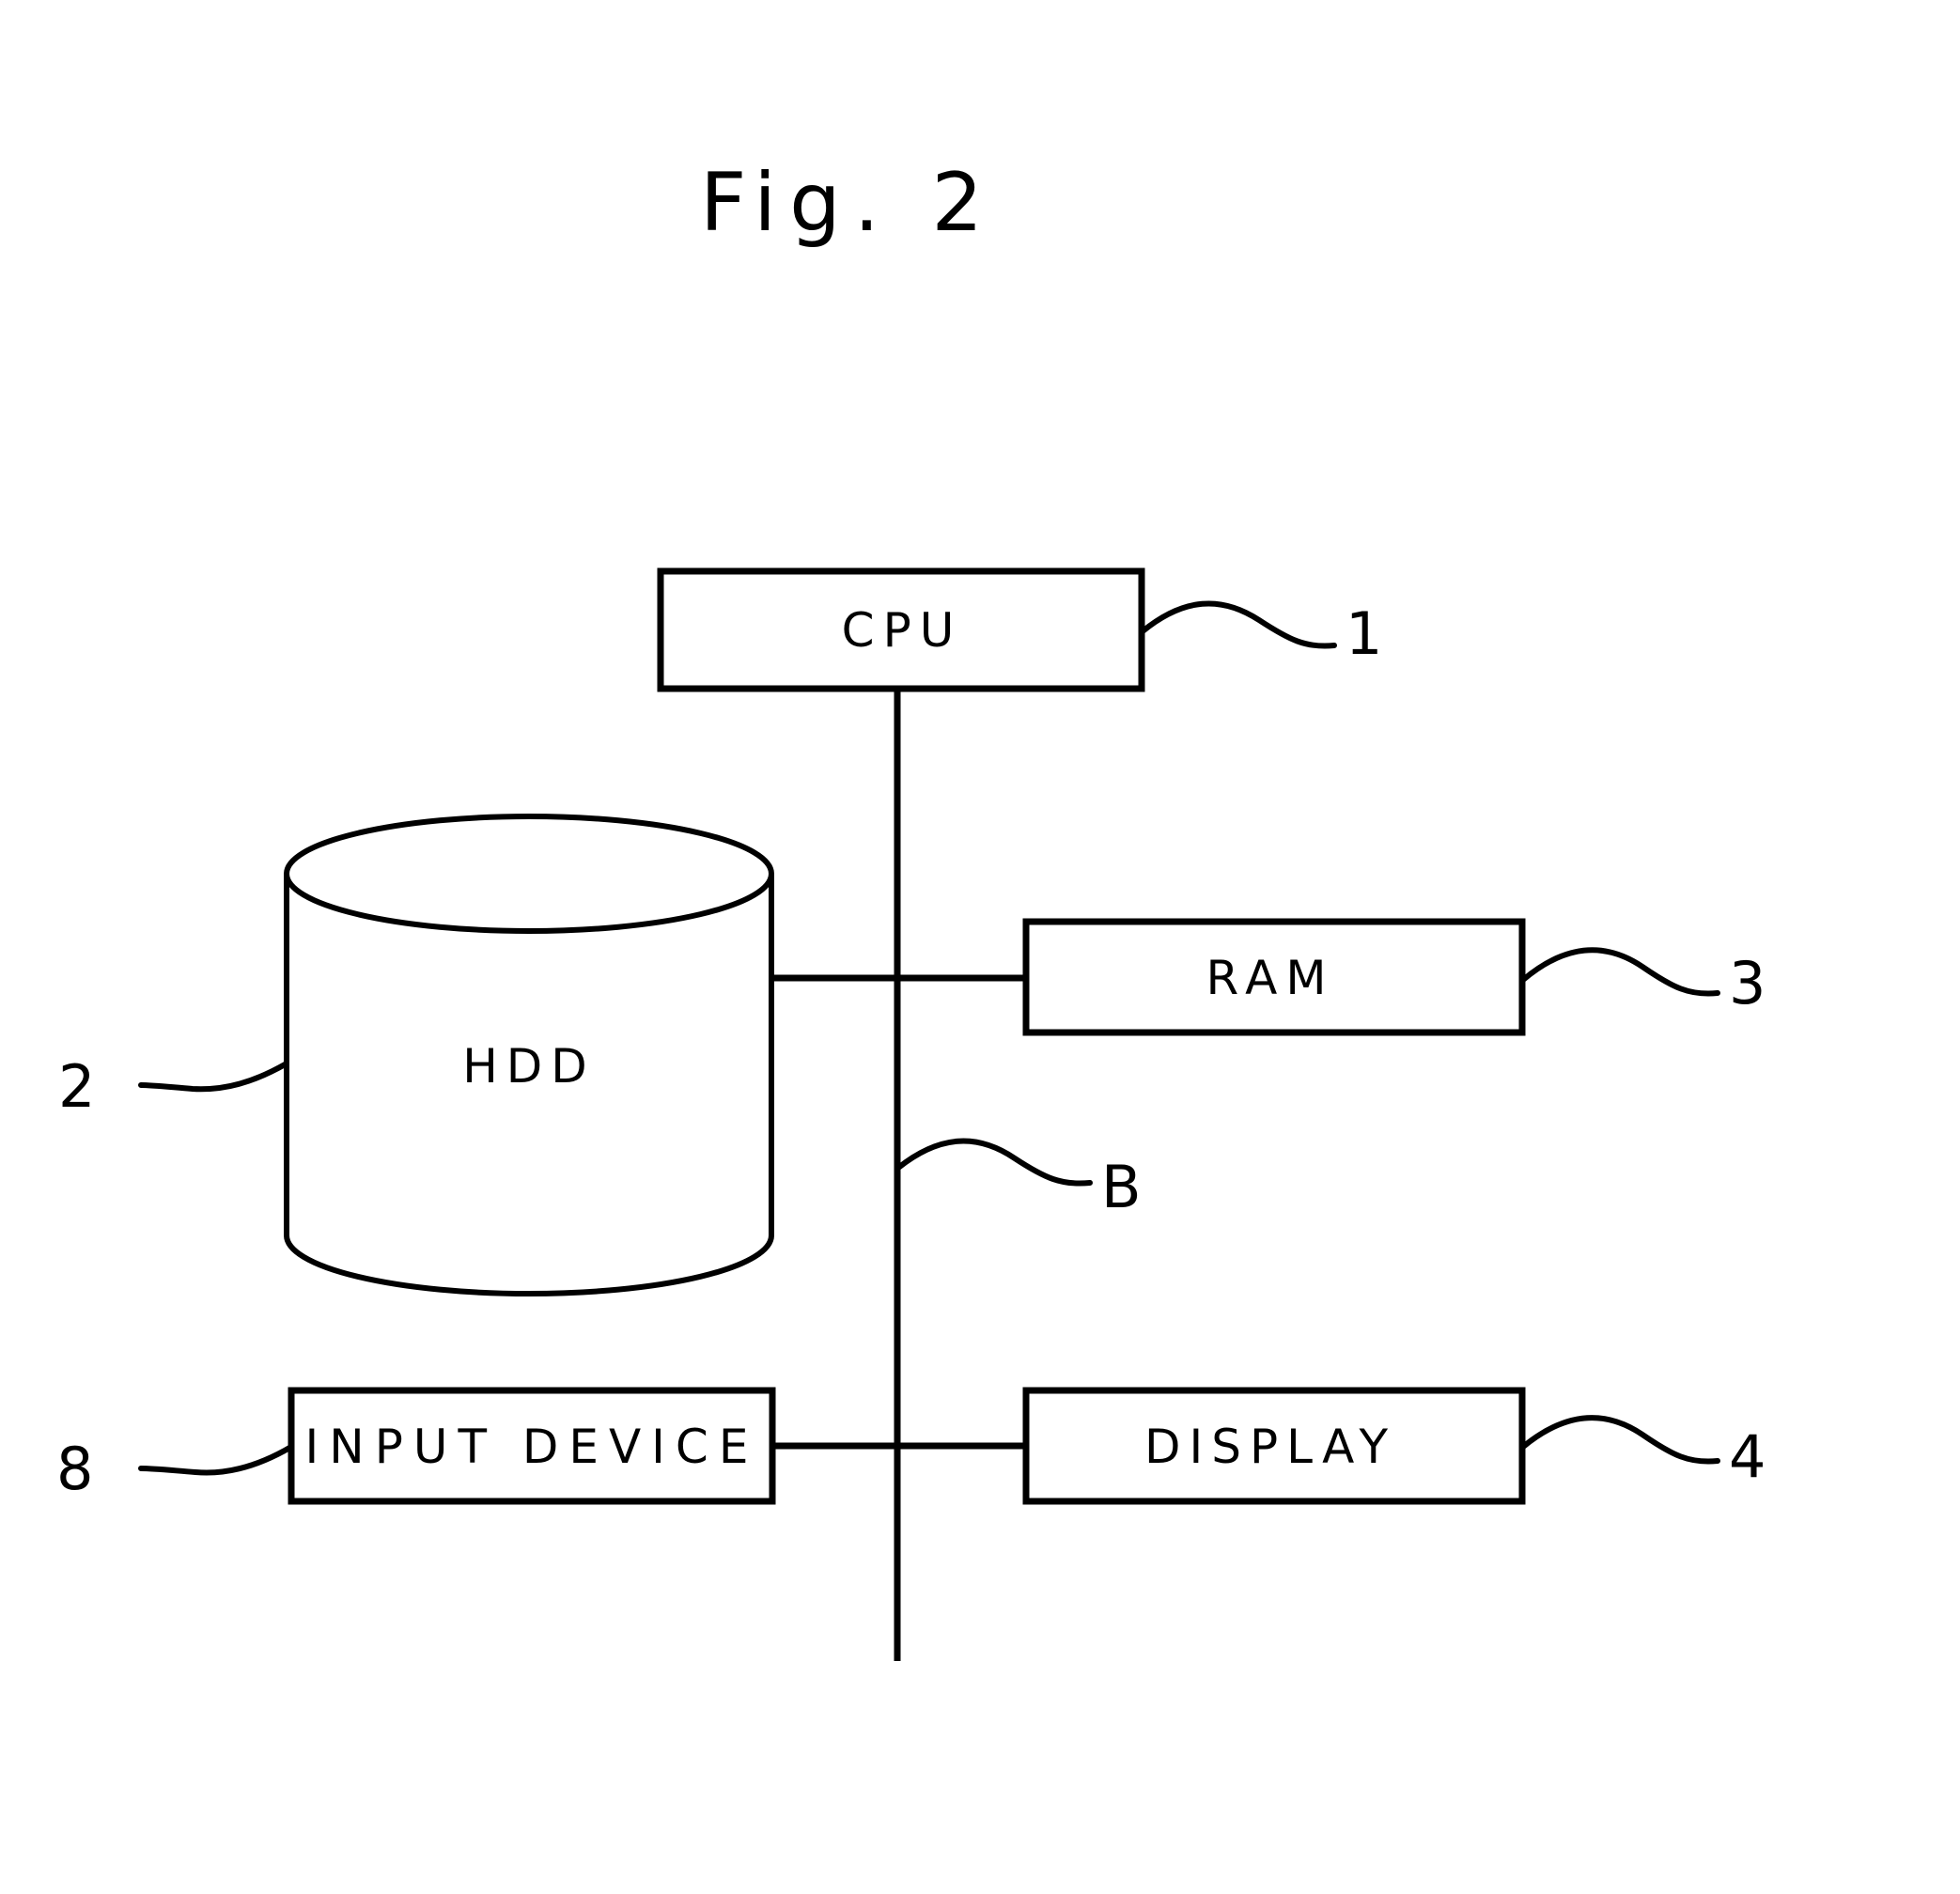  I want to click on reference-numeral-display: 4, so click(1747, 1456).